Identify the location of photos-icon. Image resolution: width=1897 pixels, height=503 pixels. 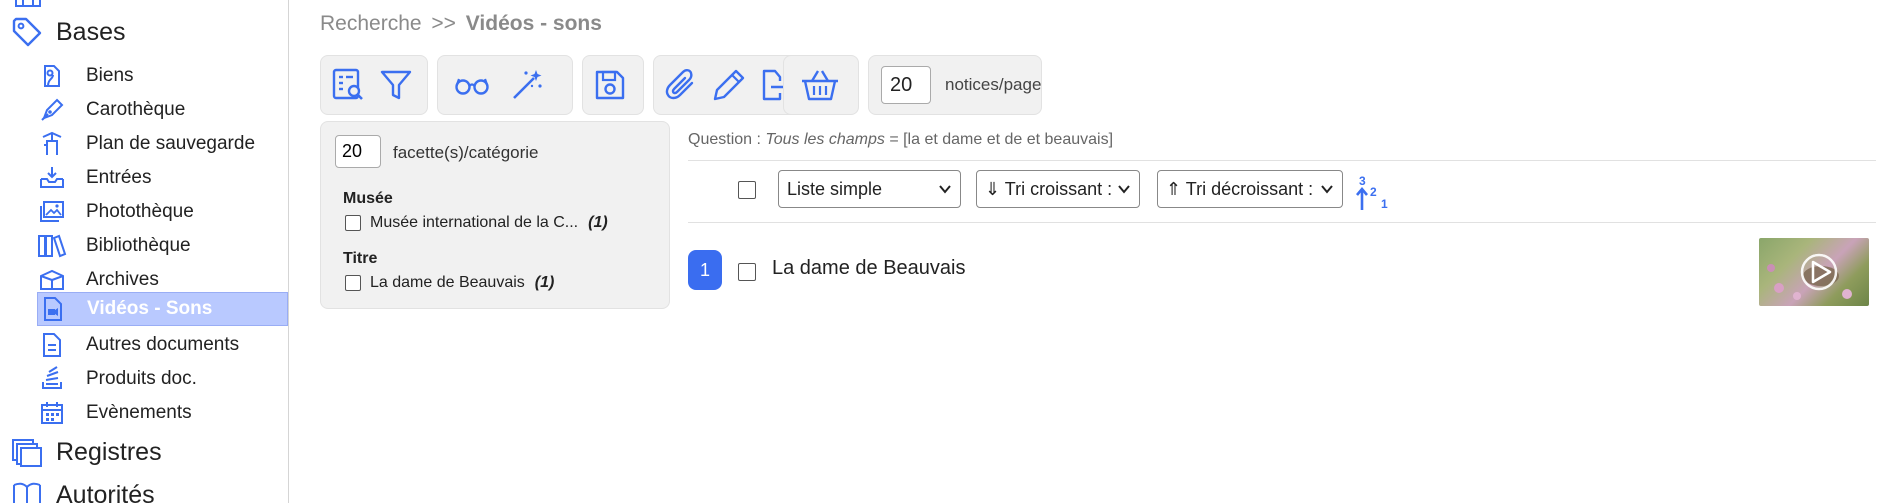
(52, 212).